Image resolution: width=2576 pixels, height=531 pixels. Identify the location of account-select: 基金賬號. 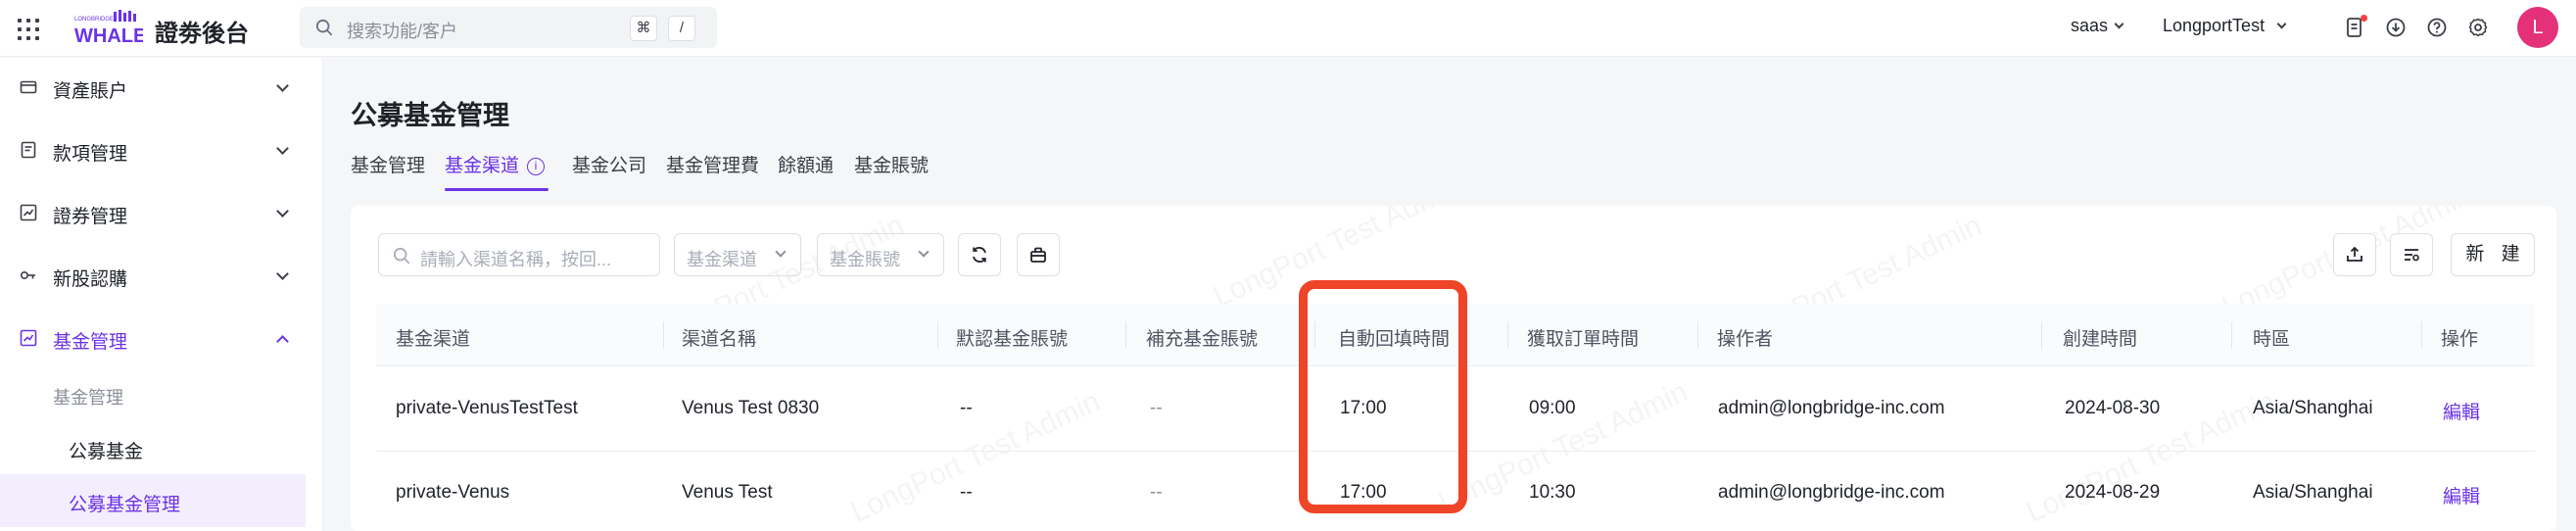
(881, 254).